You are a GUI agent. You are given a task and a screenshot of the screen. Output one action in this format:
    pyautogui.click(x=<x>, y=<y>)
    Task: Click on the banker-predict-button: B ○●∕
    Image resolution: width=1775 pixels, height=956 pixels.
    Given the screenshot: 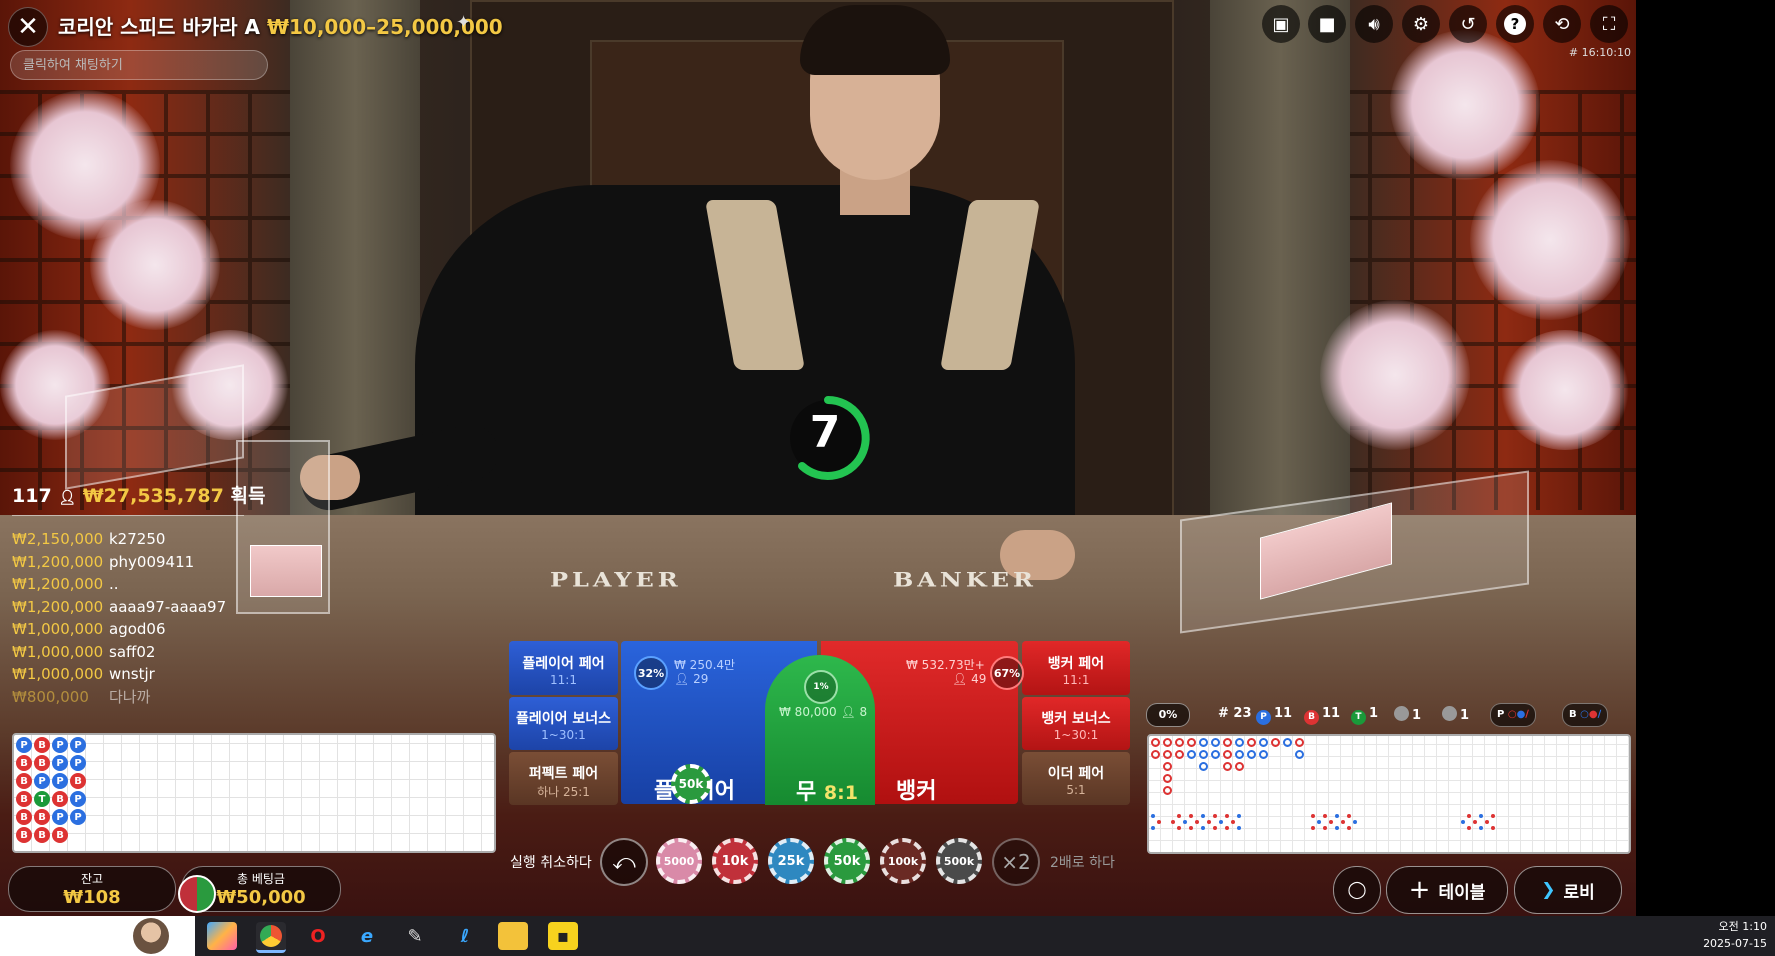 What is the action you would take?
    pyautogui.click(x=1585, y=715)
    